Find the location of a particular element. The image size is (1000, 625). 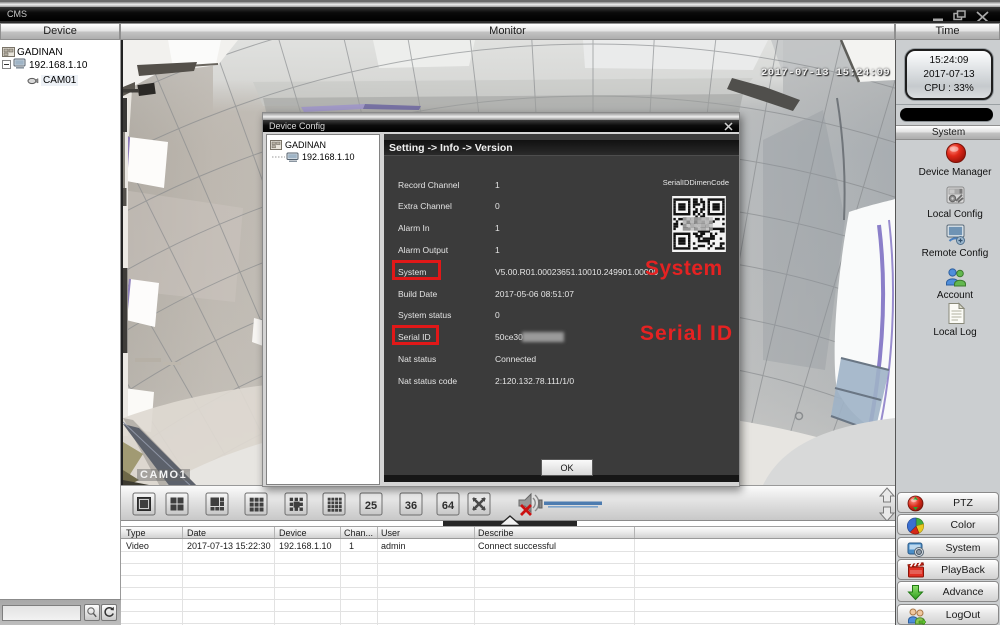

svg-text: Device is located at coordinates (293, 533).